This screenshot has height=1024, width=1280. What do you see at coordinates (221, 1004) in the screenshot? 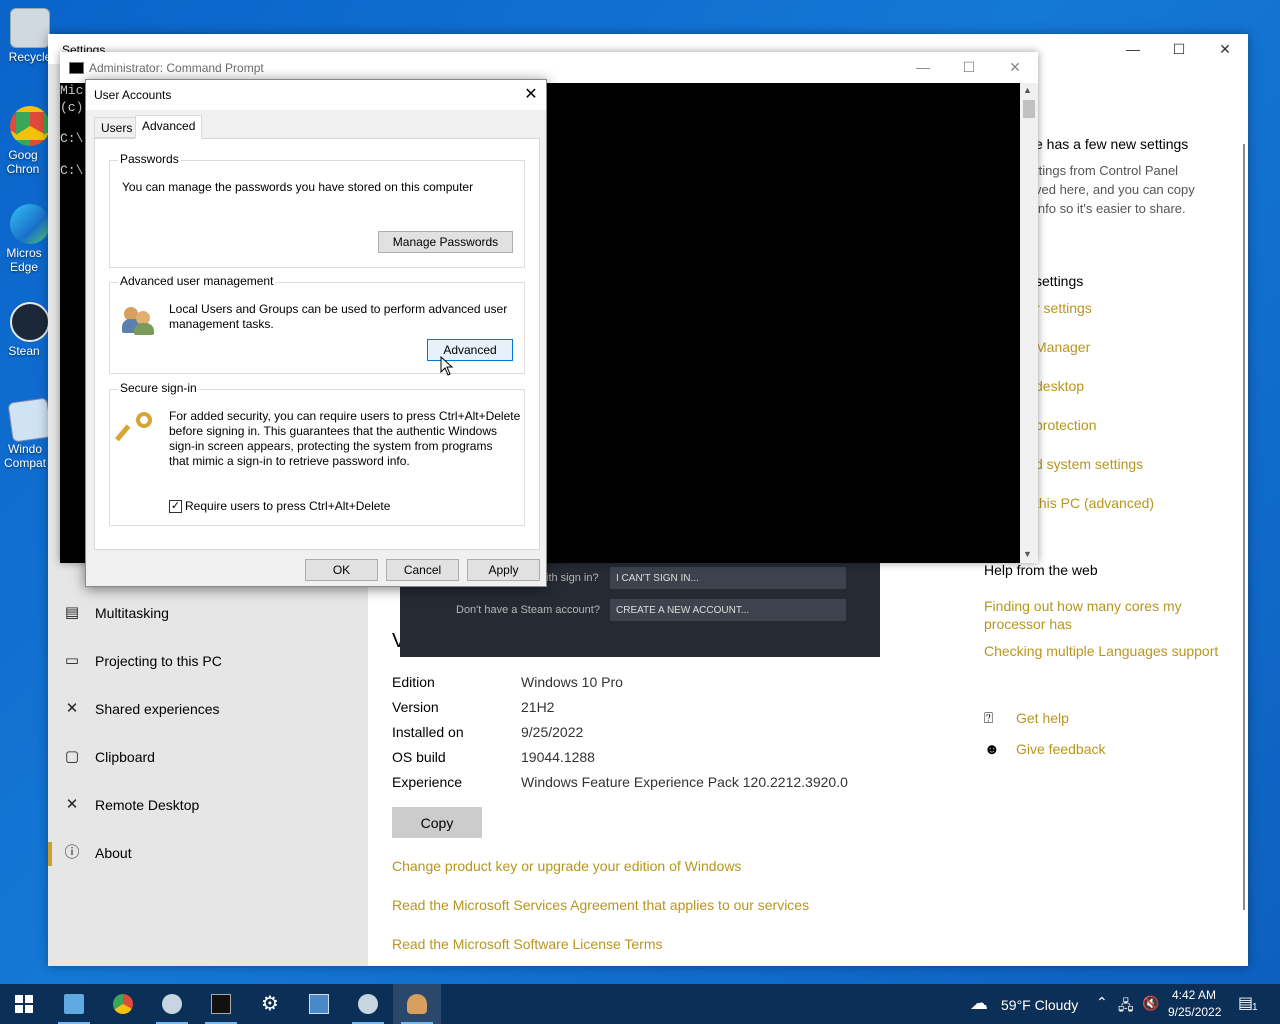
I see `taskbar-cmd` at bounding box center [221, 1004].